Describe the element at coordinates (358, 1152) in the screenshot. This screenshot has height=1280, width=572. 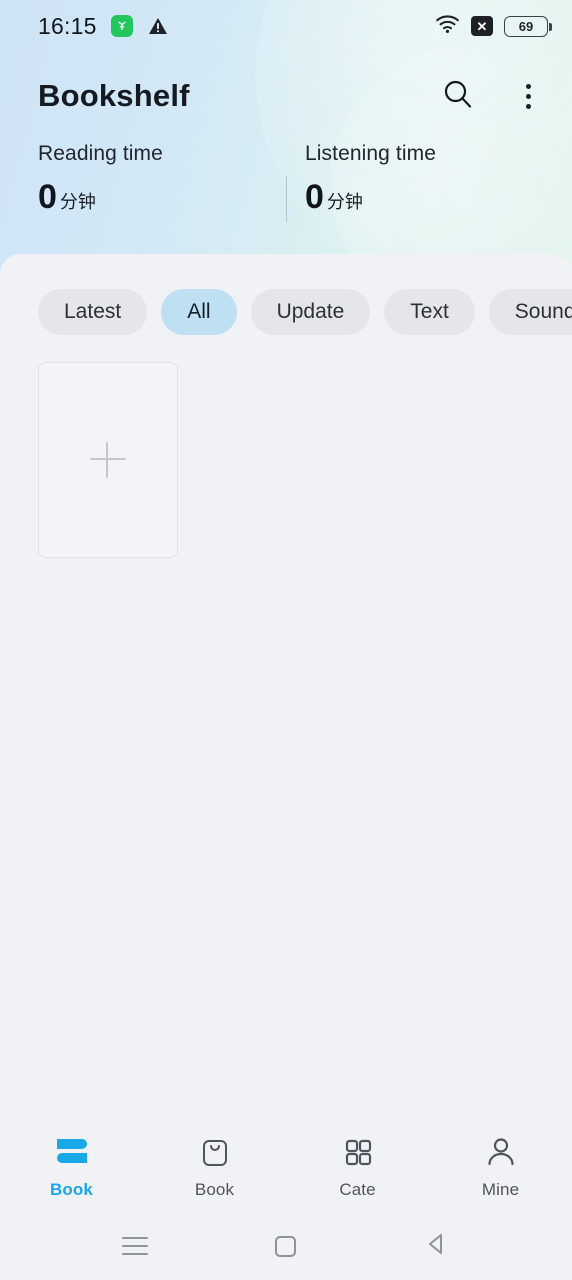
I see `grid-icon` at that location.